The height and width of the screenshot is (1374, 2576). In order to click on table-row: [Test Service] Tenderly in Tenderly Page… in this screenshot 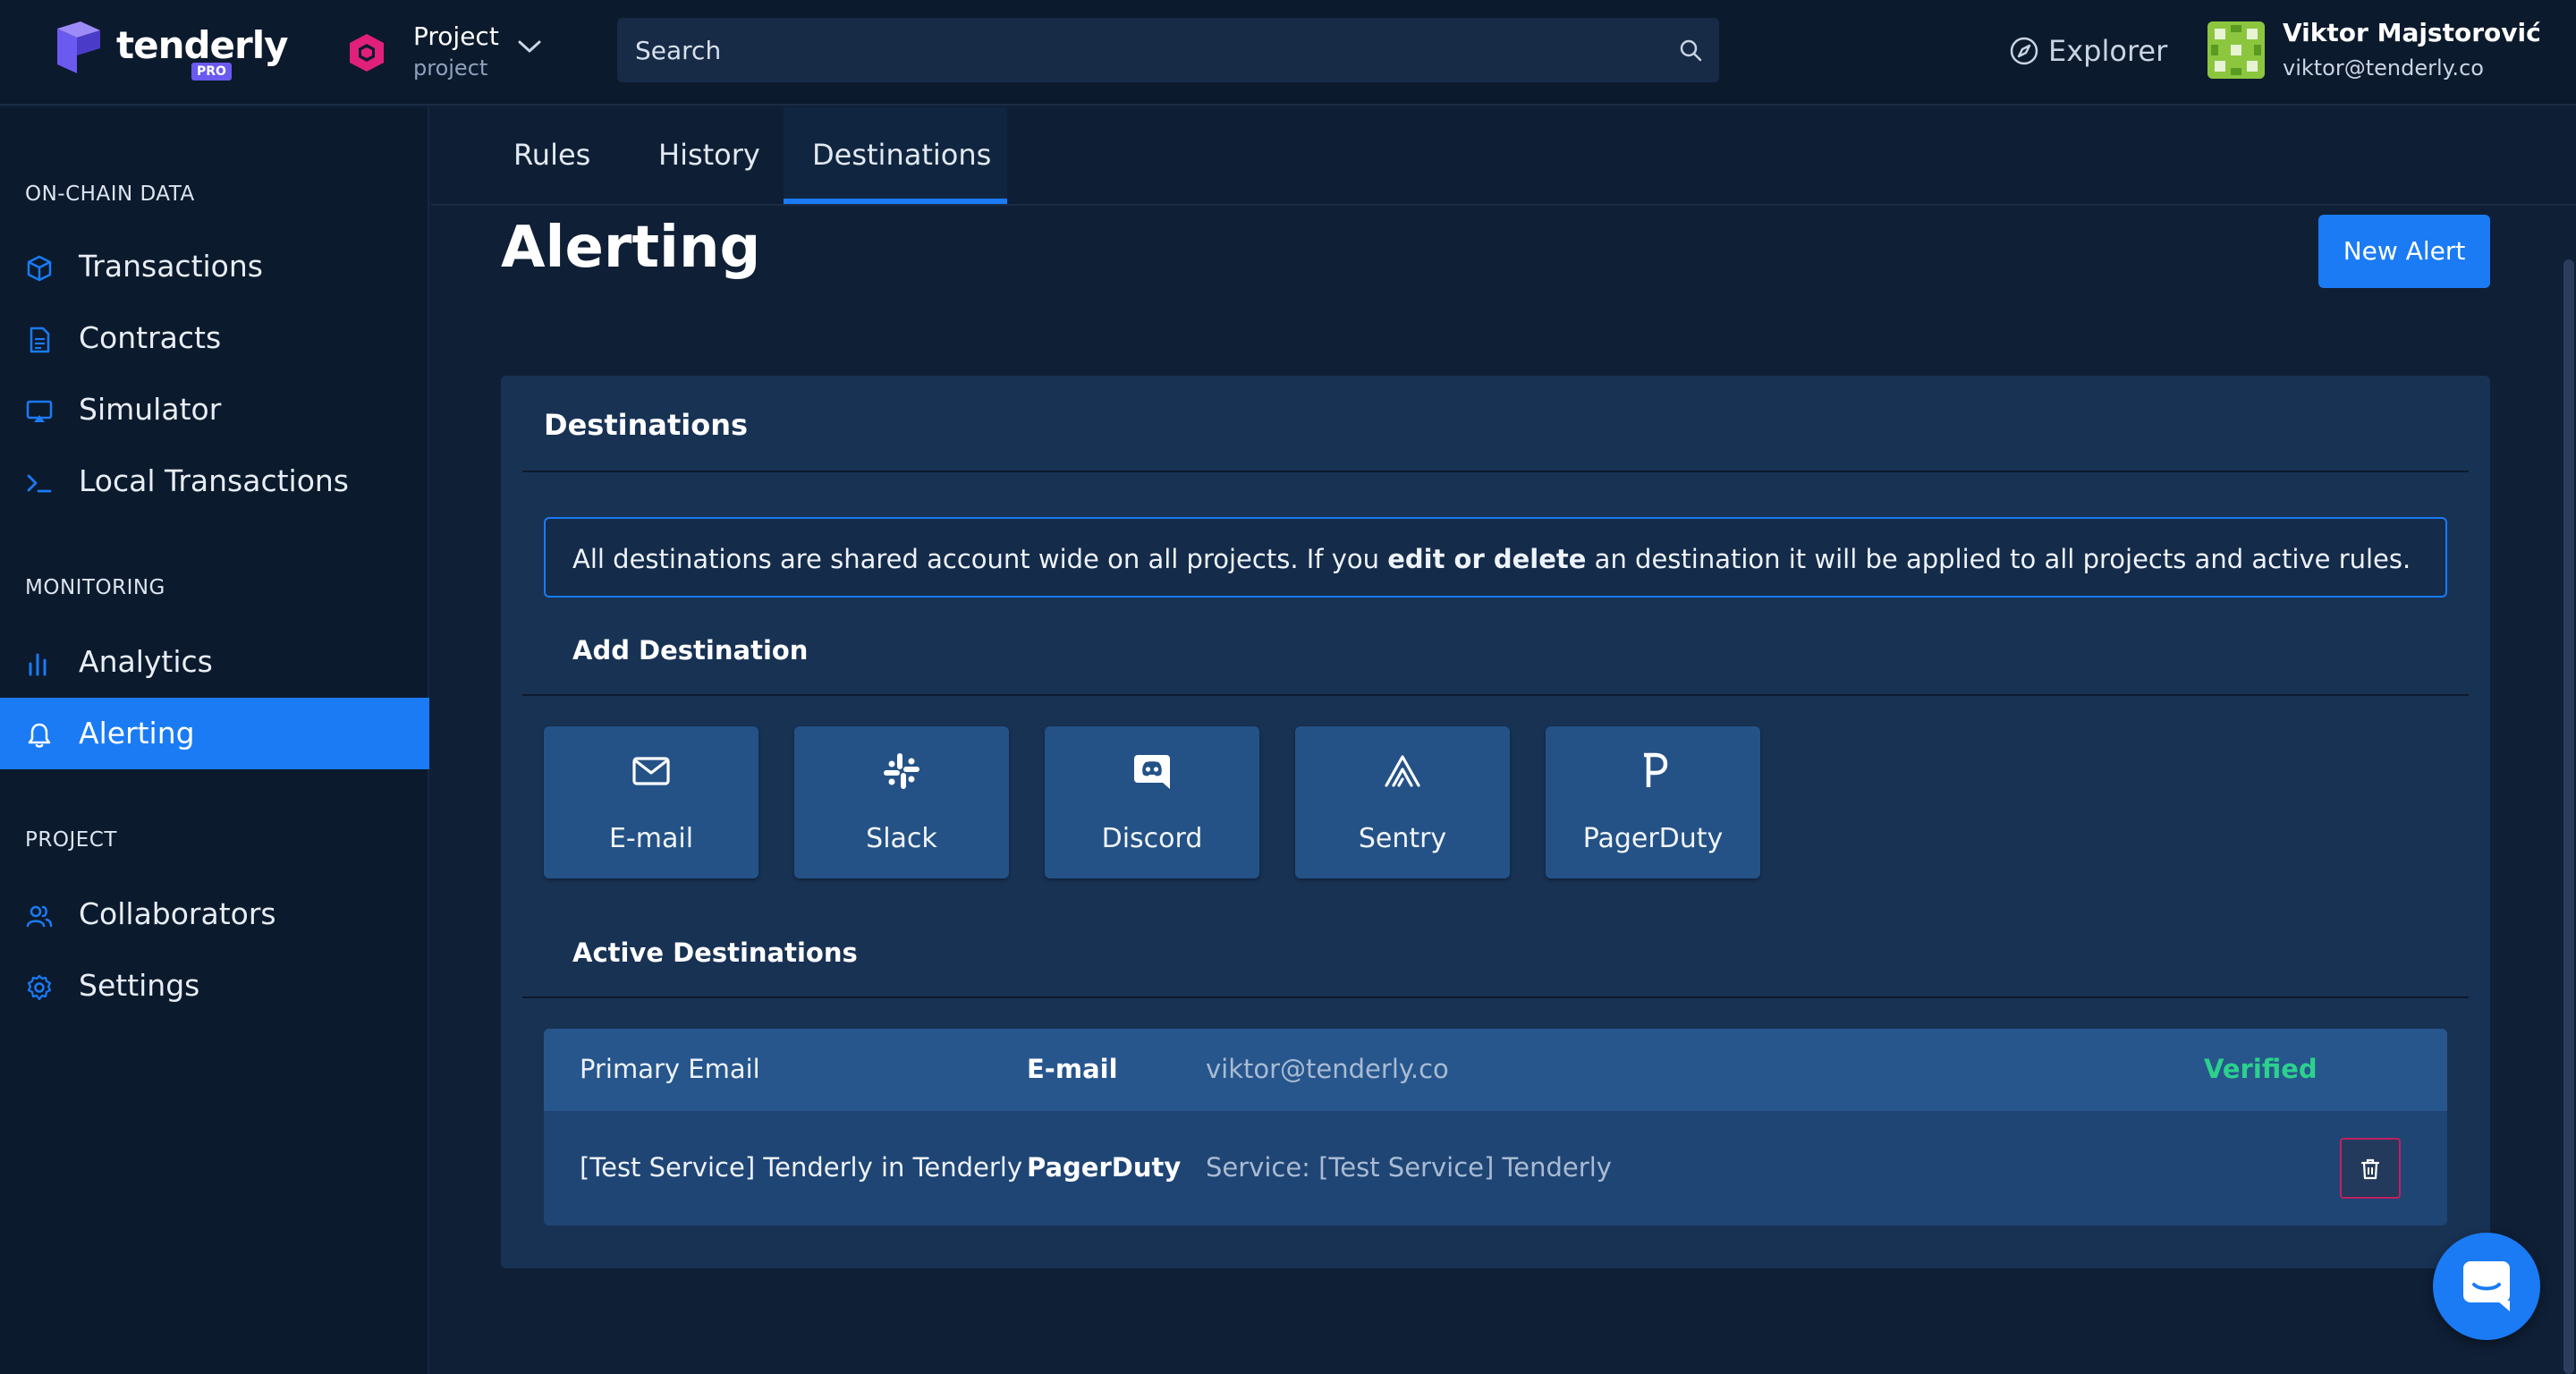, I will do `click(1495, 1168)`.